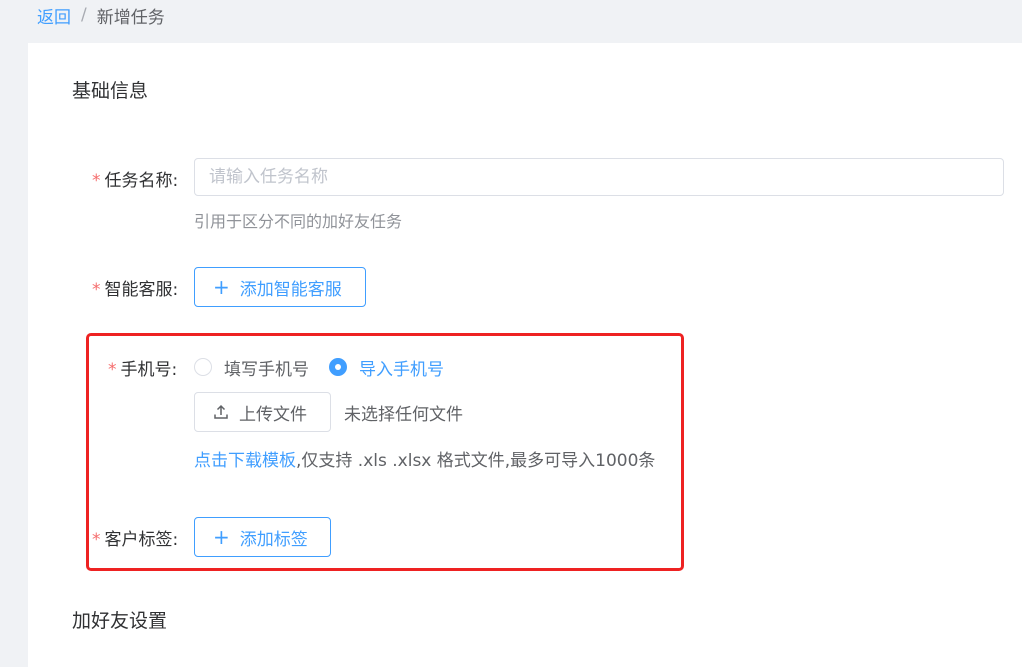 This screenshot has height=667, width=1022. Describe the element at coordinates (120, 621) in the screenshot. I see `section-title-add-friend: 加好友设置` at that location.